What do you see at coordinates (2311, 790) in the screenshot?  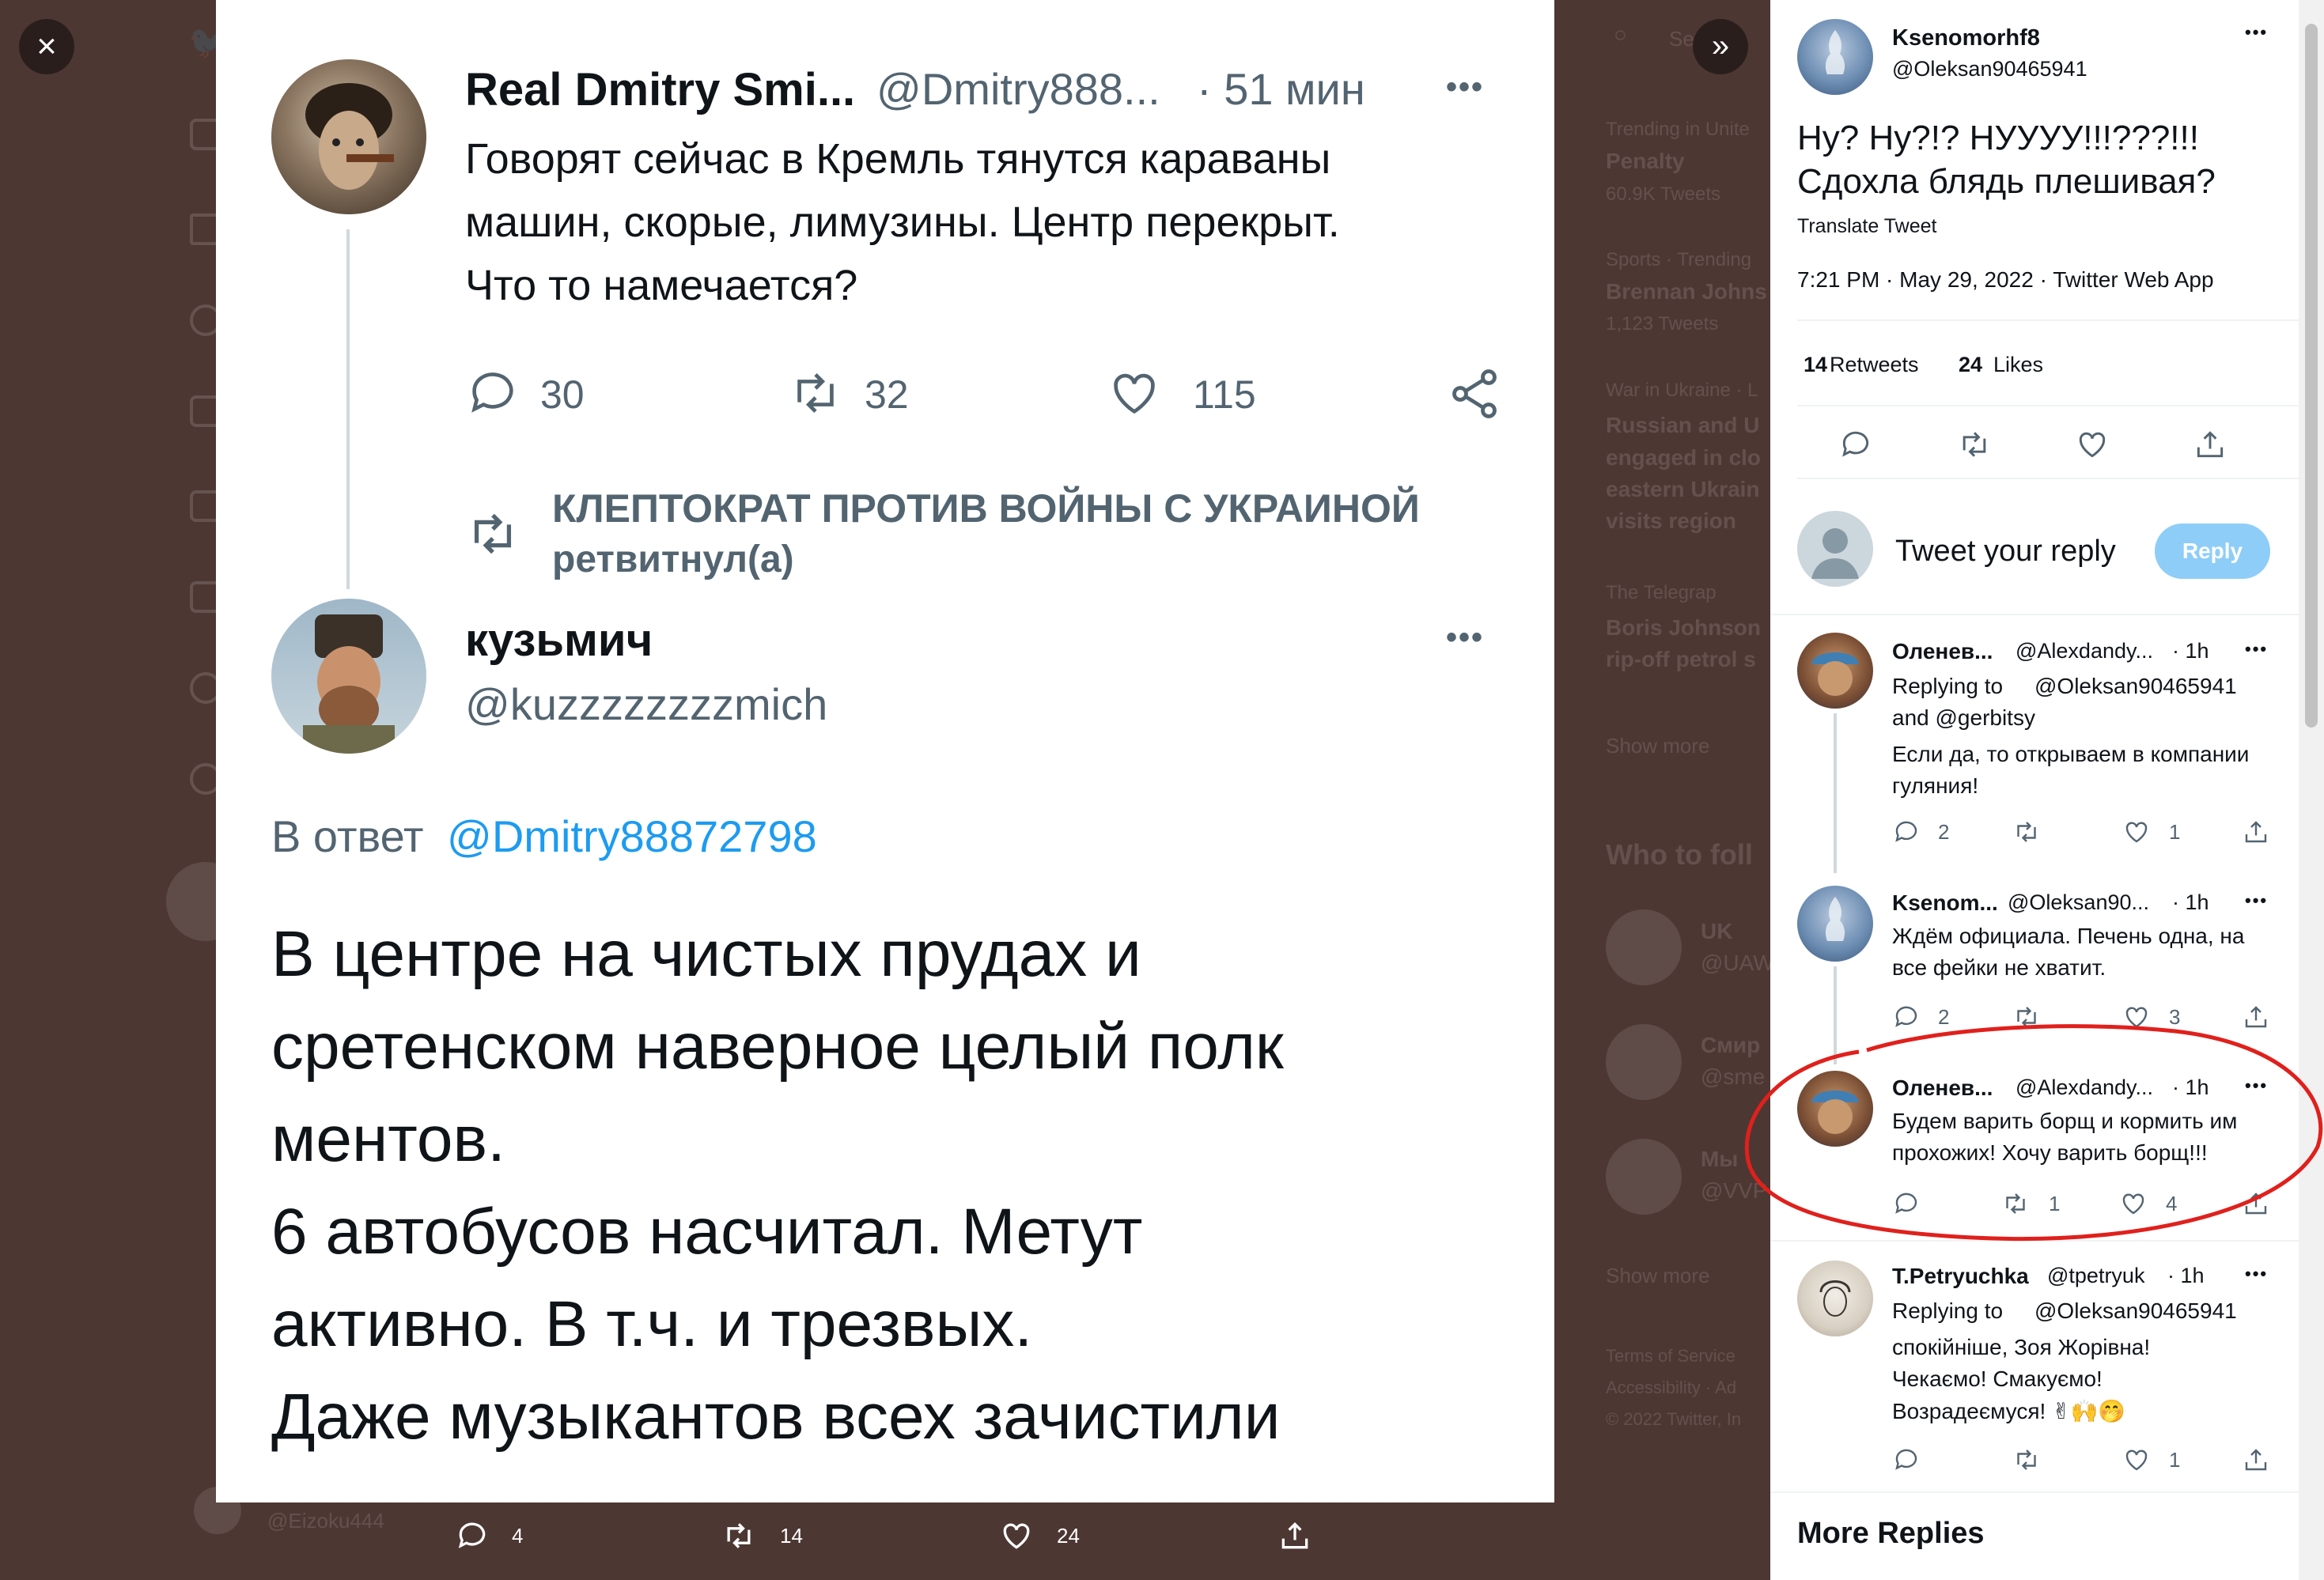 I see `panel-scrollbar` at bounding box center [2311, 790].